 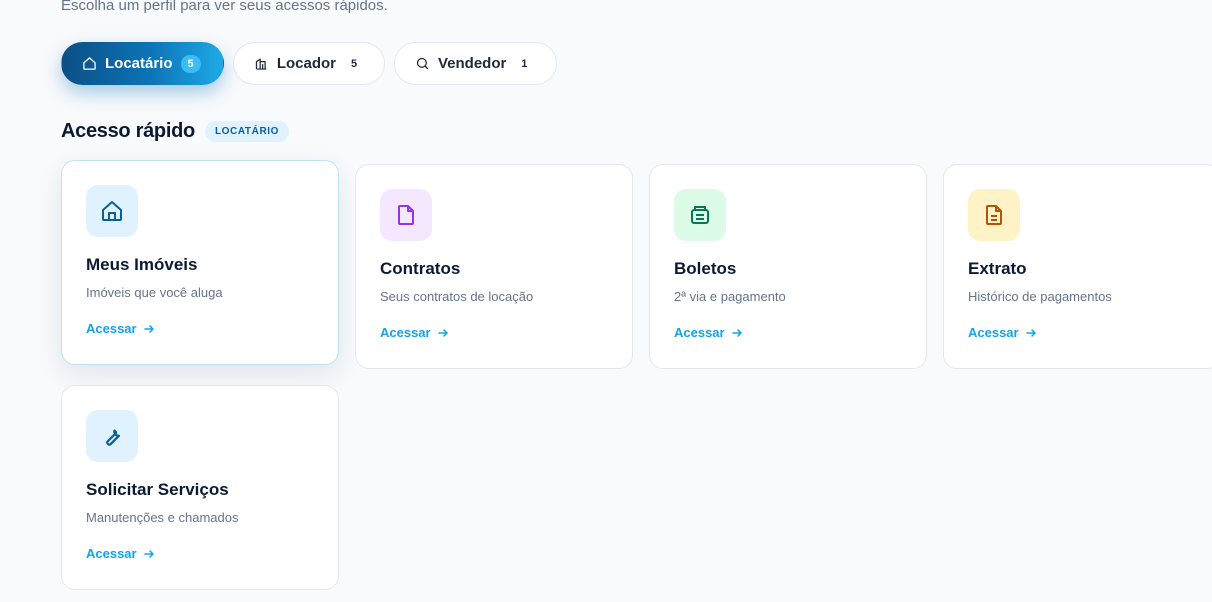 I want to click on card-title: Contratos, so click(x=420, y=268).